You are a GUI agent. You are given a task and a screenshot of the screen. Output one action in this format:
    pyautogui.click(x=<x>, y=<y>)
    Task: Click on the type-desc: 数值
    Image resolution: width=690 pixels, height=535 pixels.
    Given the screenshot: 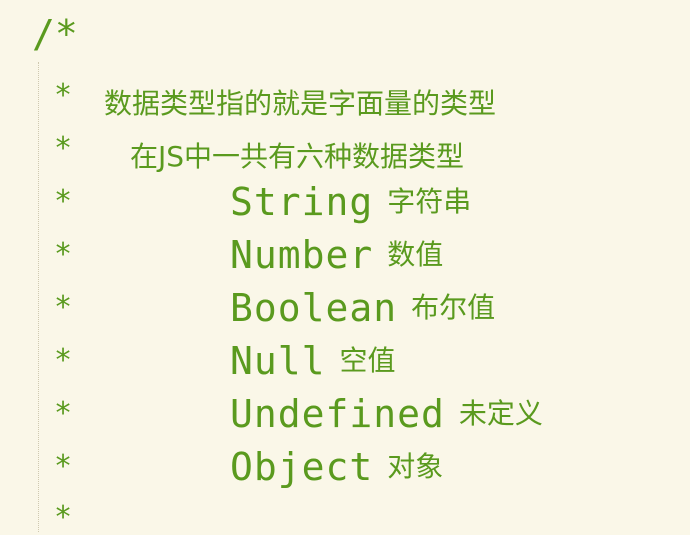 What is the action you would take?
    pyautogui.click(x=415, y=254)
    